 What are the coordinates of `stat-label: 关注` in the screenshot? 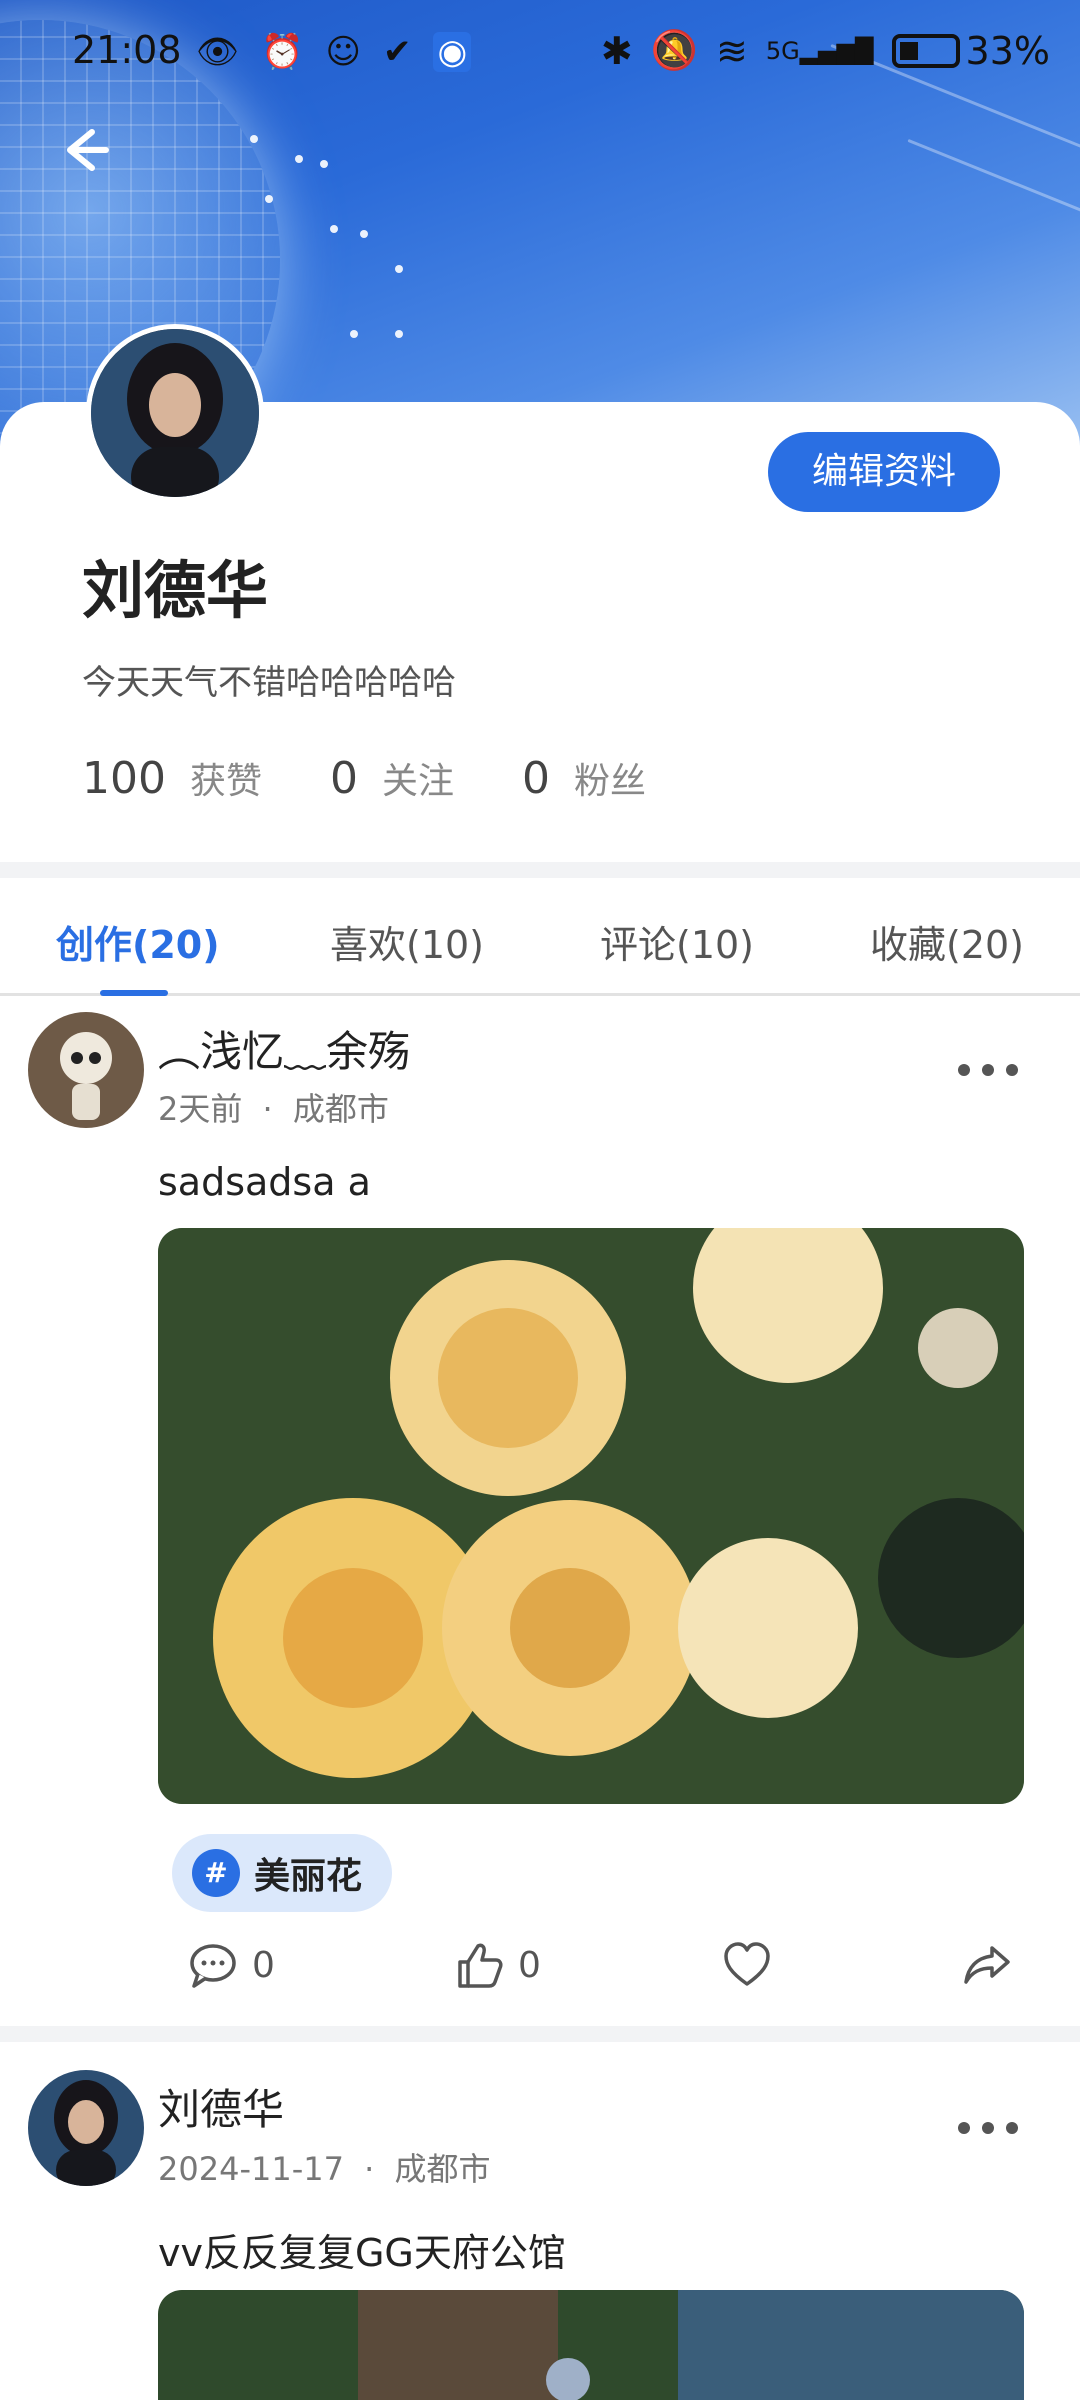 It's located at (418, 781).